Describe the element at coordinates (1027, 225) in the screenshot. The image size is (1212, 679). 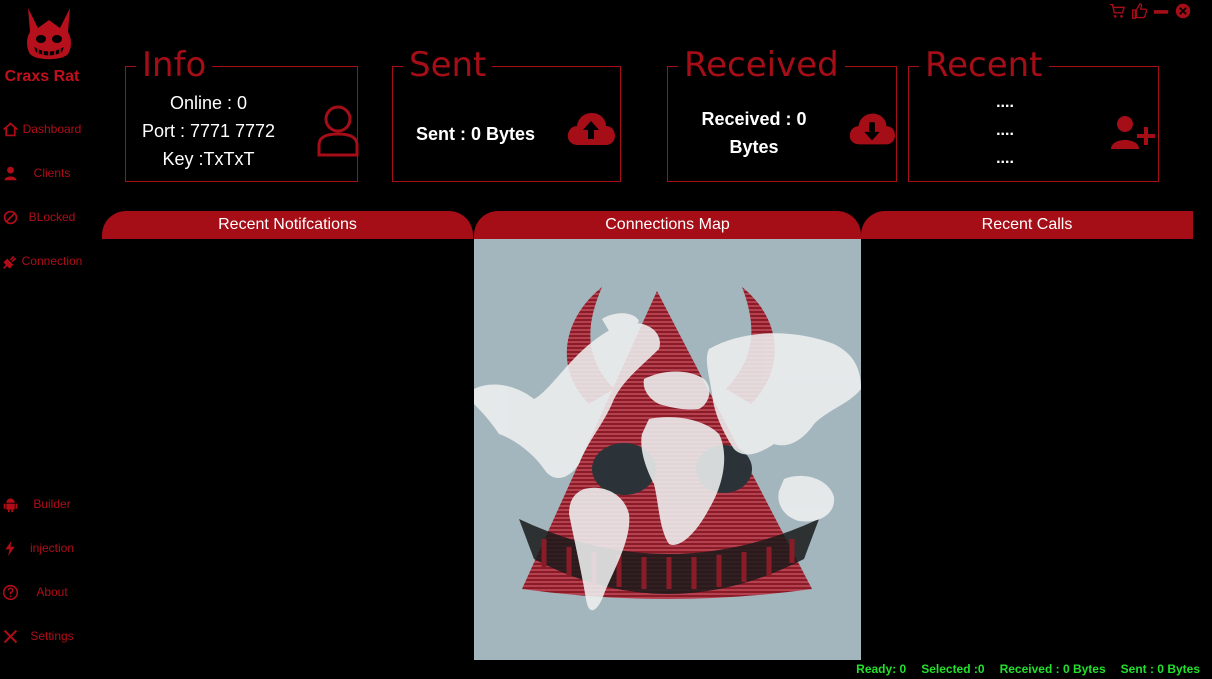
I see `recent-calls-header: Recent Calls` at that location.